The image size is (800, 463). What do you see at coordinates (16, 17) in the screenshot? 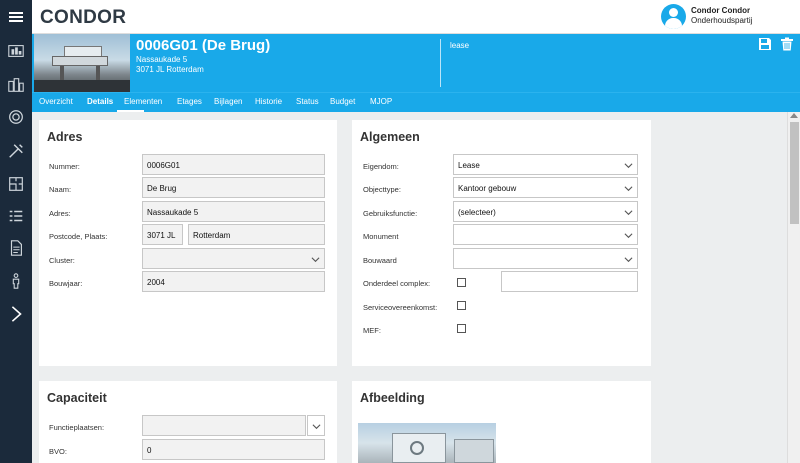
I see `menu-icon` at bounding box center [16, 17].